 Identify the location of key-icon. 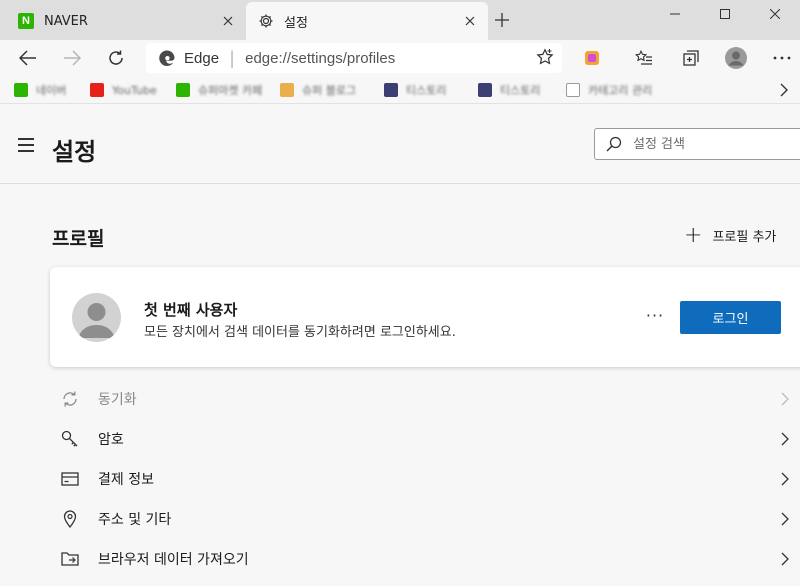
(70, 439).